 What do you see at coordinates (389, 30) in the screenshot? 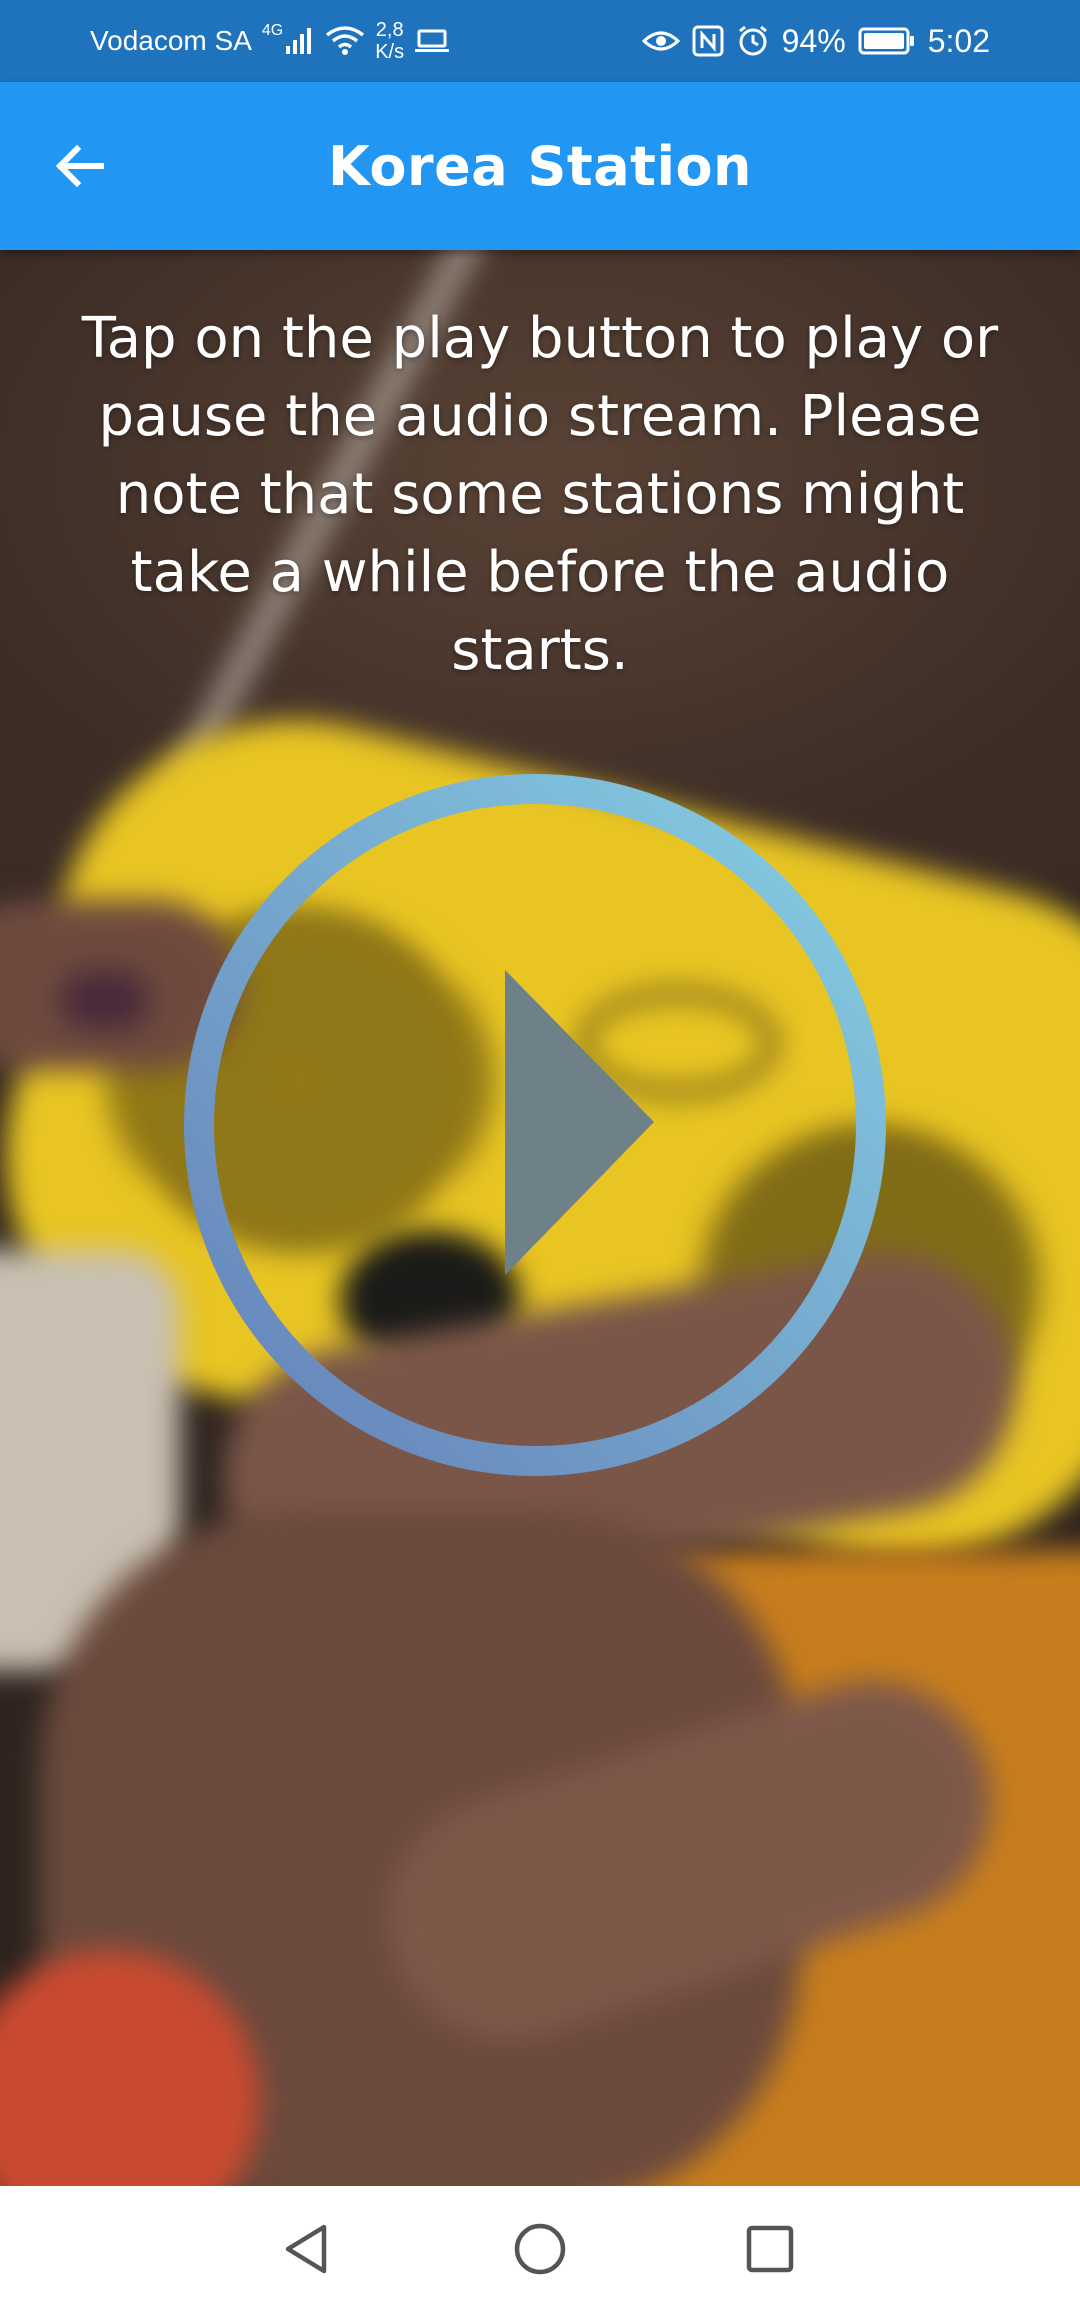
I see `net-speed-value: 2,8` at bounding box center [389, 30].